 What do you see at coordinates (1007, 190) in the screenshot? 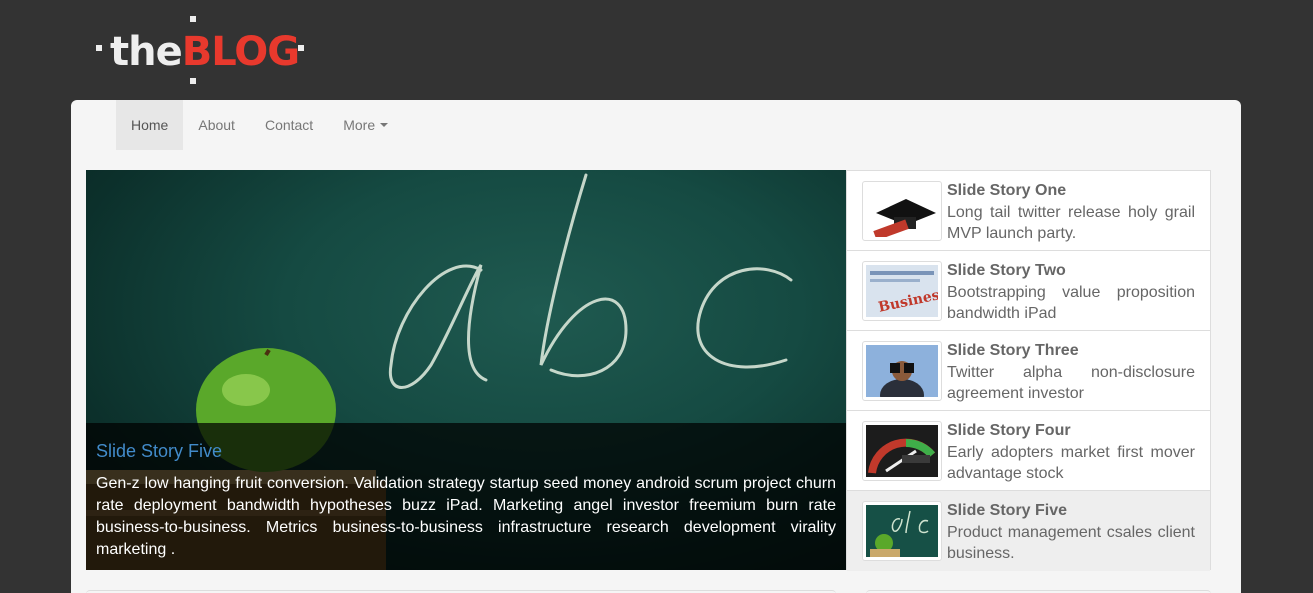
I see `story-title-1: Slide Story One` at bounding box center [1007, 190].